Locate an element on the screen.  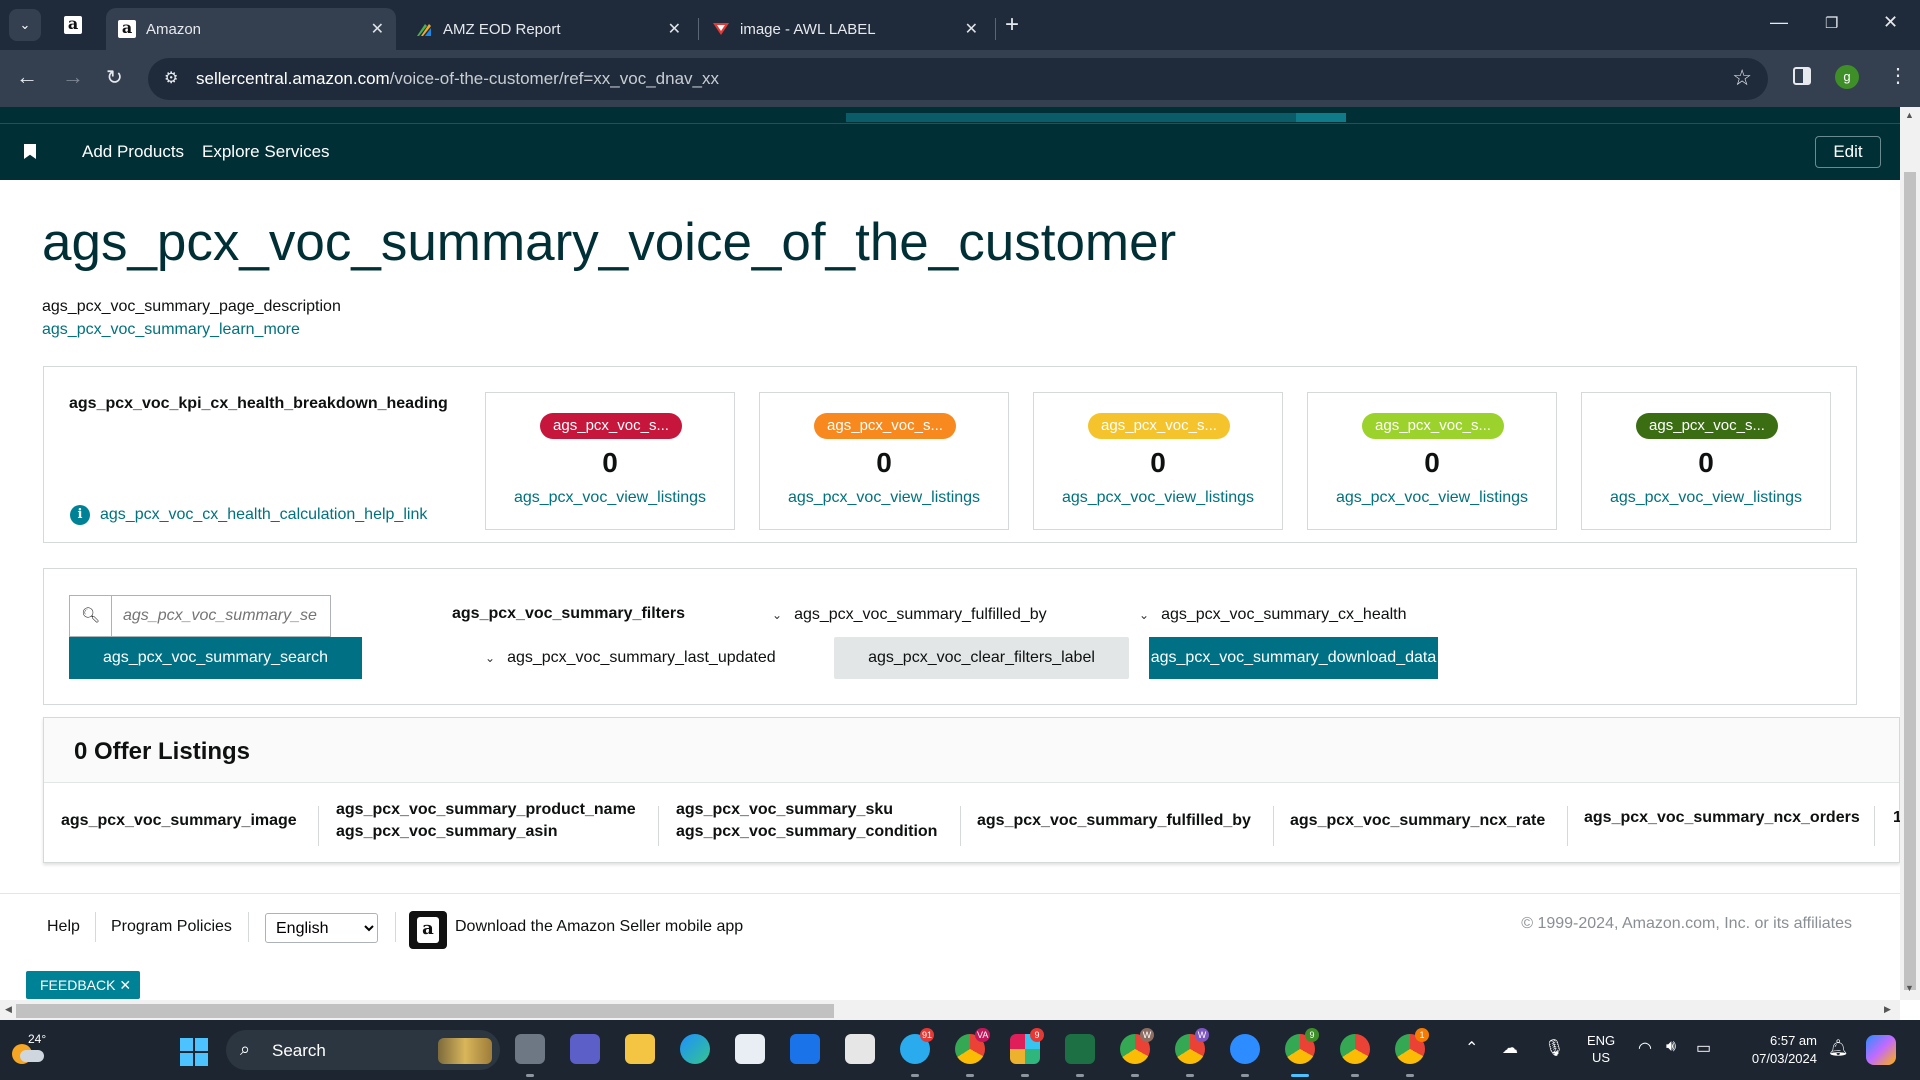
tab-search-dropdown-icon: ⌄ is located at coordinates (25, 25).